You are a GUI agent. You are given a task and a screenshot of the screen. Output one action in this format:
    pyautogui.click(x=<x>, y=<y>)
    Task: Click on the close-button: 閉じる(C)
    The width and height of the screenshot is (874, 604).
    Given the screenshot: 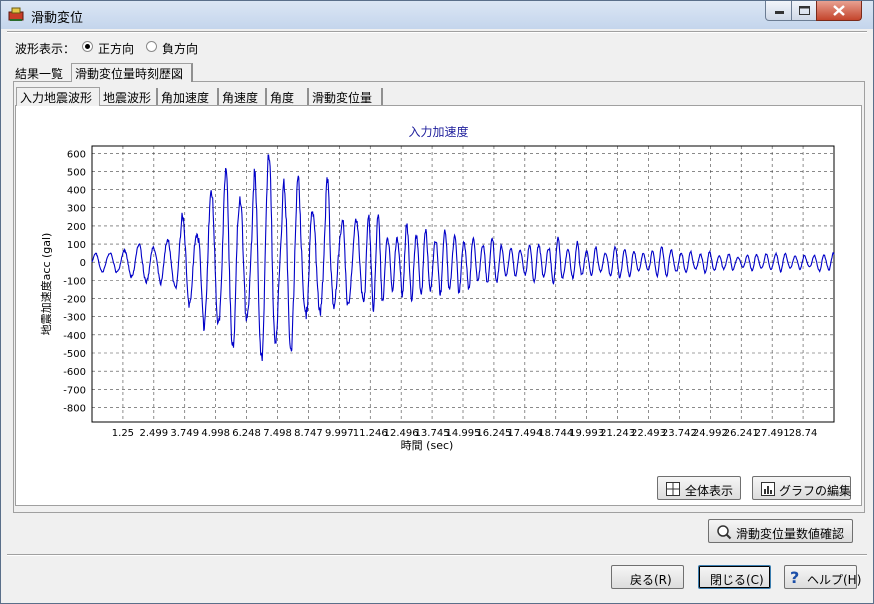 What is the action you would take?
    pyautogui.click(x=734, y=577)
    